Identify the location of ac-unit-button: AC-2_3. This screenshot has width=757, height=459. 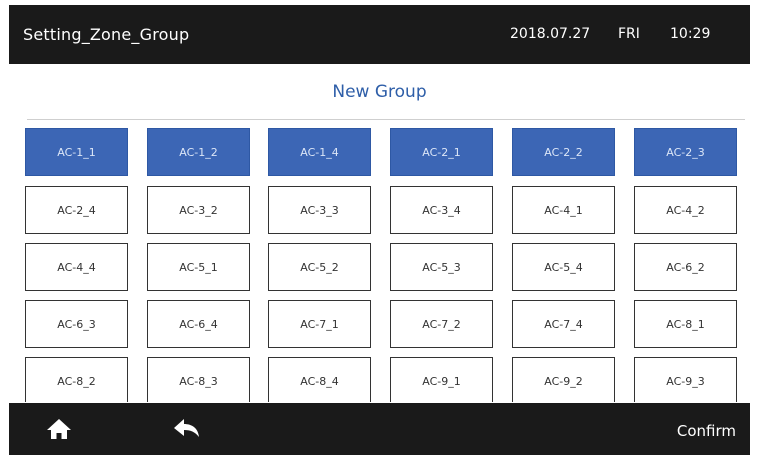
(685, 152).